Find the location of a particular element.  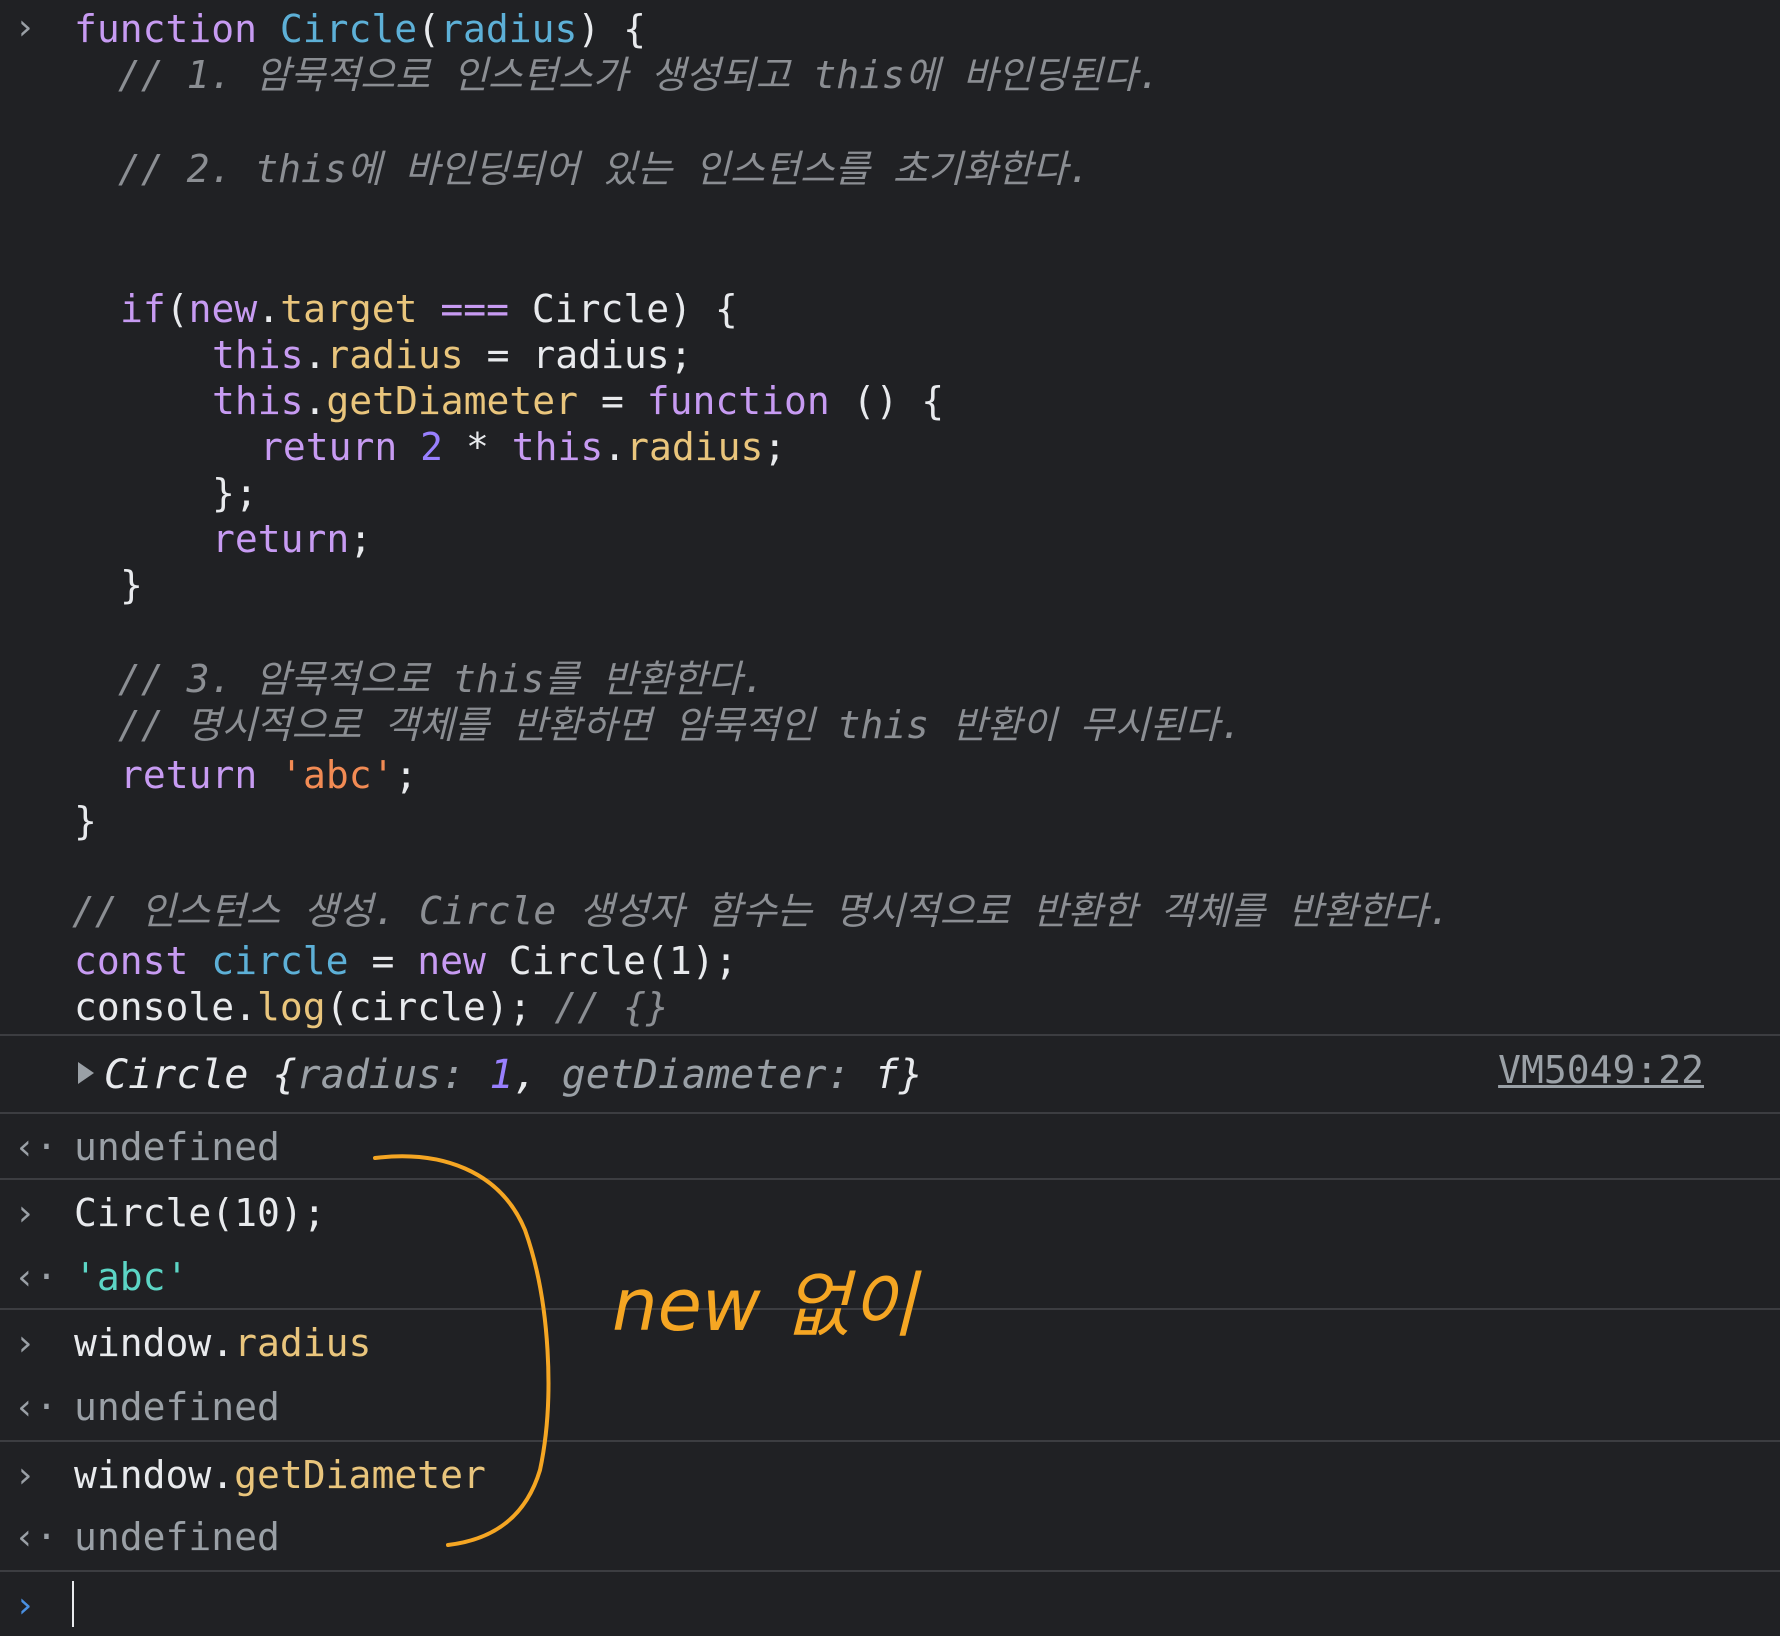

console-input-line: window.radius is located at coordinates (223, 1343).